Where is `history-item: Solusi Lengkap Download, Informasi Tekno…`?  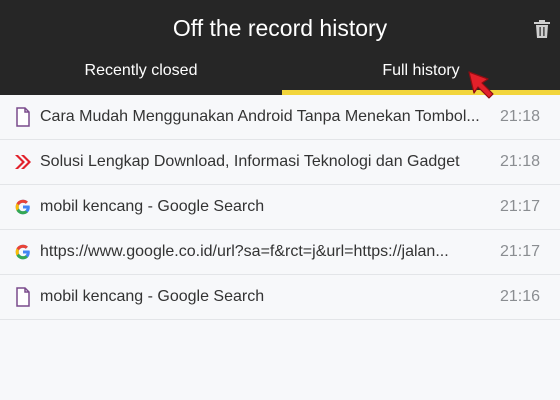 history-item: Solusi Lengkap Download, Informasi Tekno… is located at coordinates (280, 162).